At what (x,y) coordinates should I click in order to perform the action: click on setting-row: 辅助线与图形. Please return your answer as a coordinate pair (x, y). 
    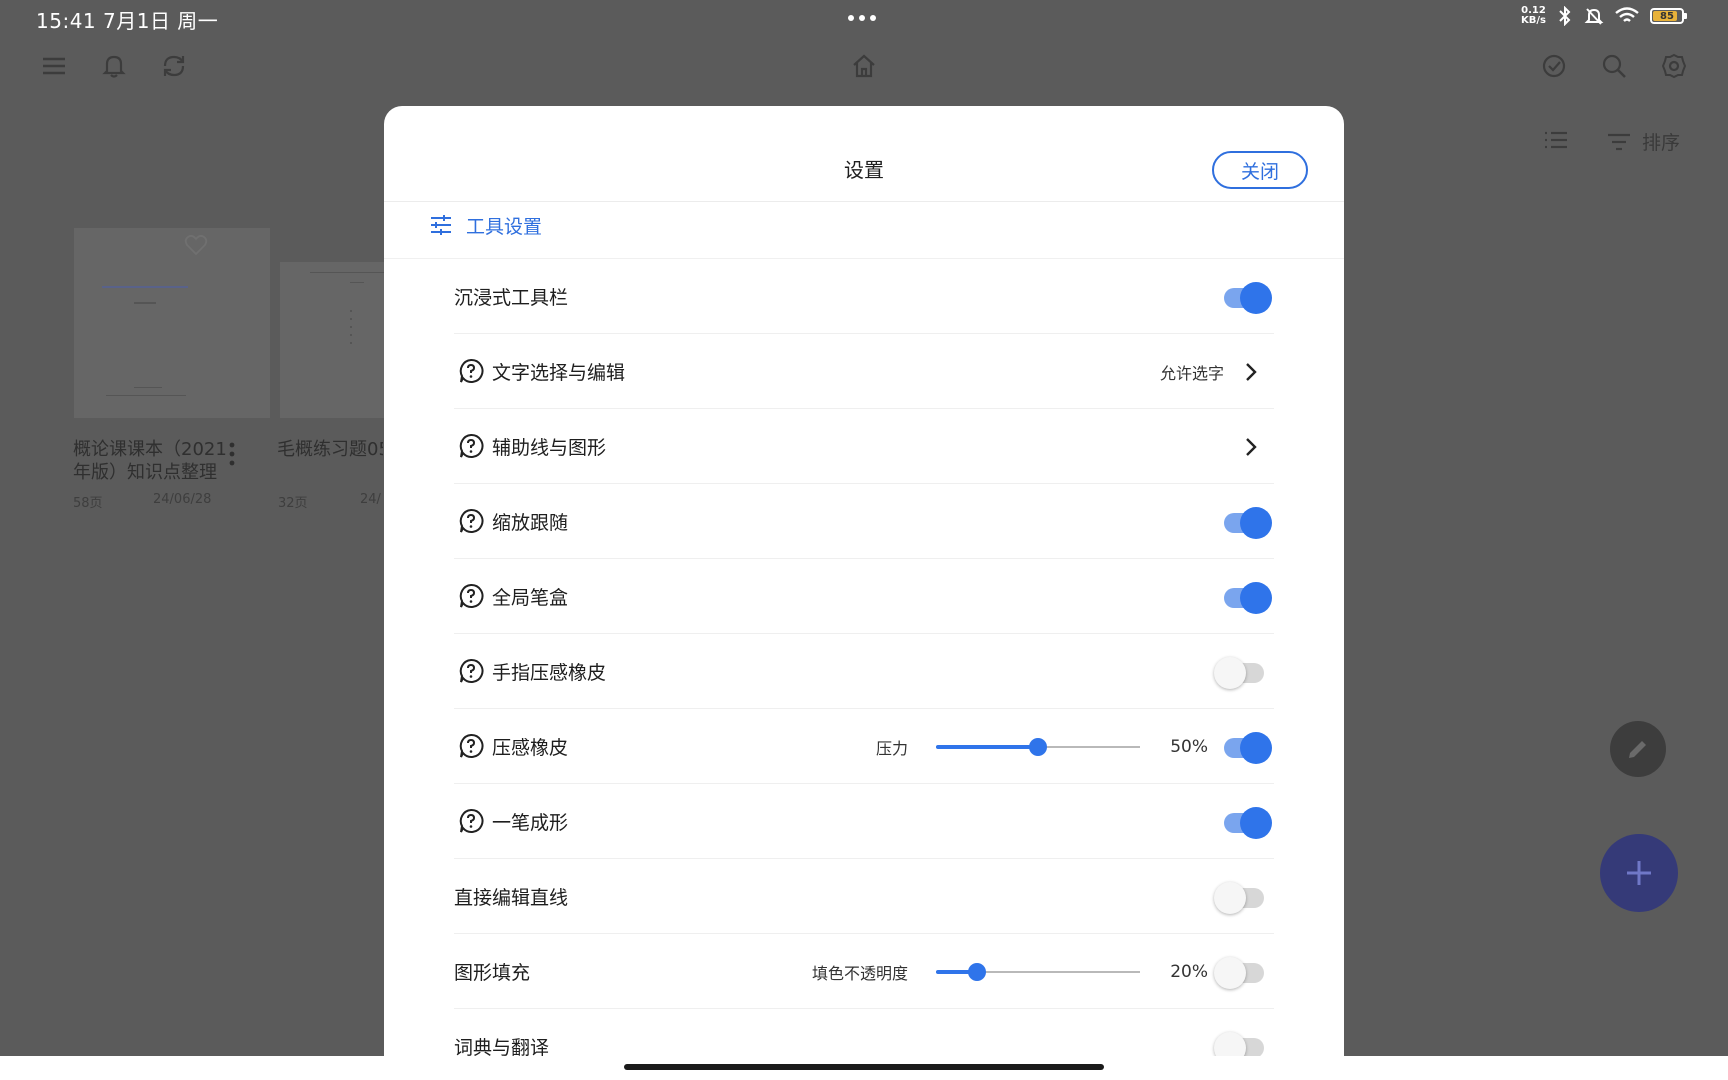
    Looking at the image, I should click on (864, 446).